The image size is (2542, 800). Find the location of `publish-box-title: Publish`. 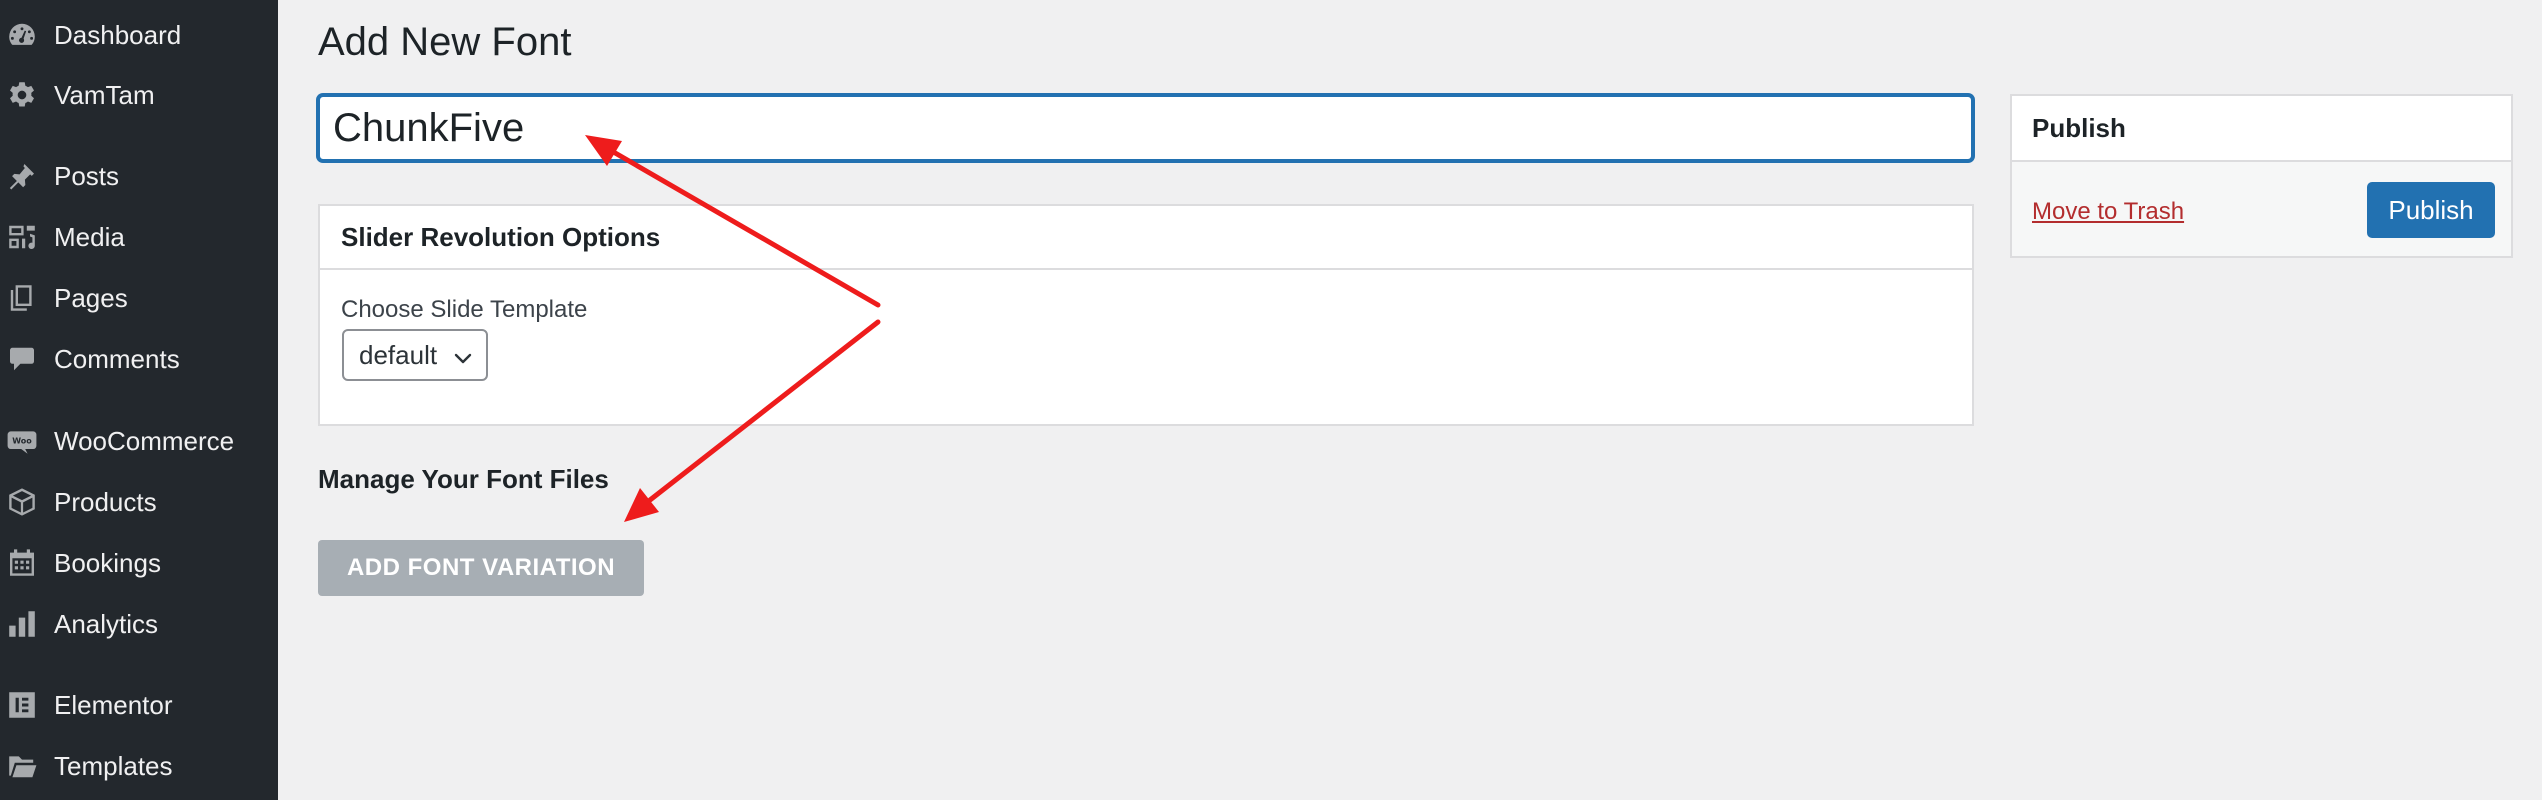

publish-box-title: Publish is located at coordinates (2261, 129).